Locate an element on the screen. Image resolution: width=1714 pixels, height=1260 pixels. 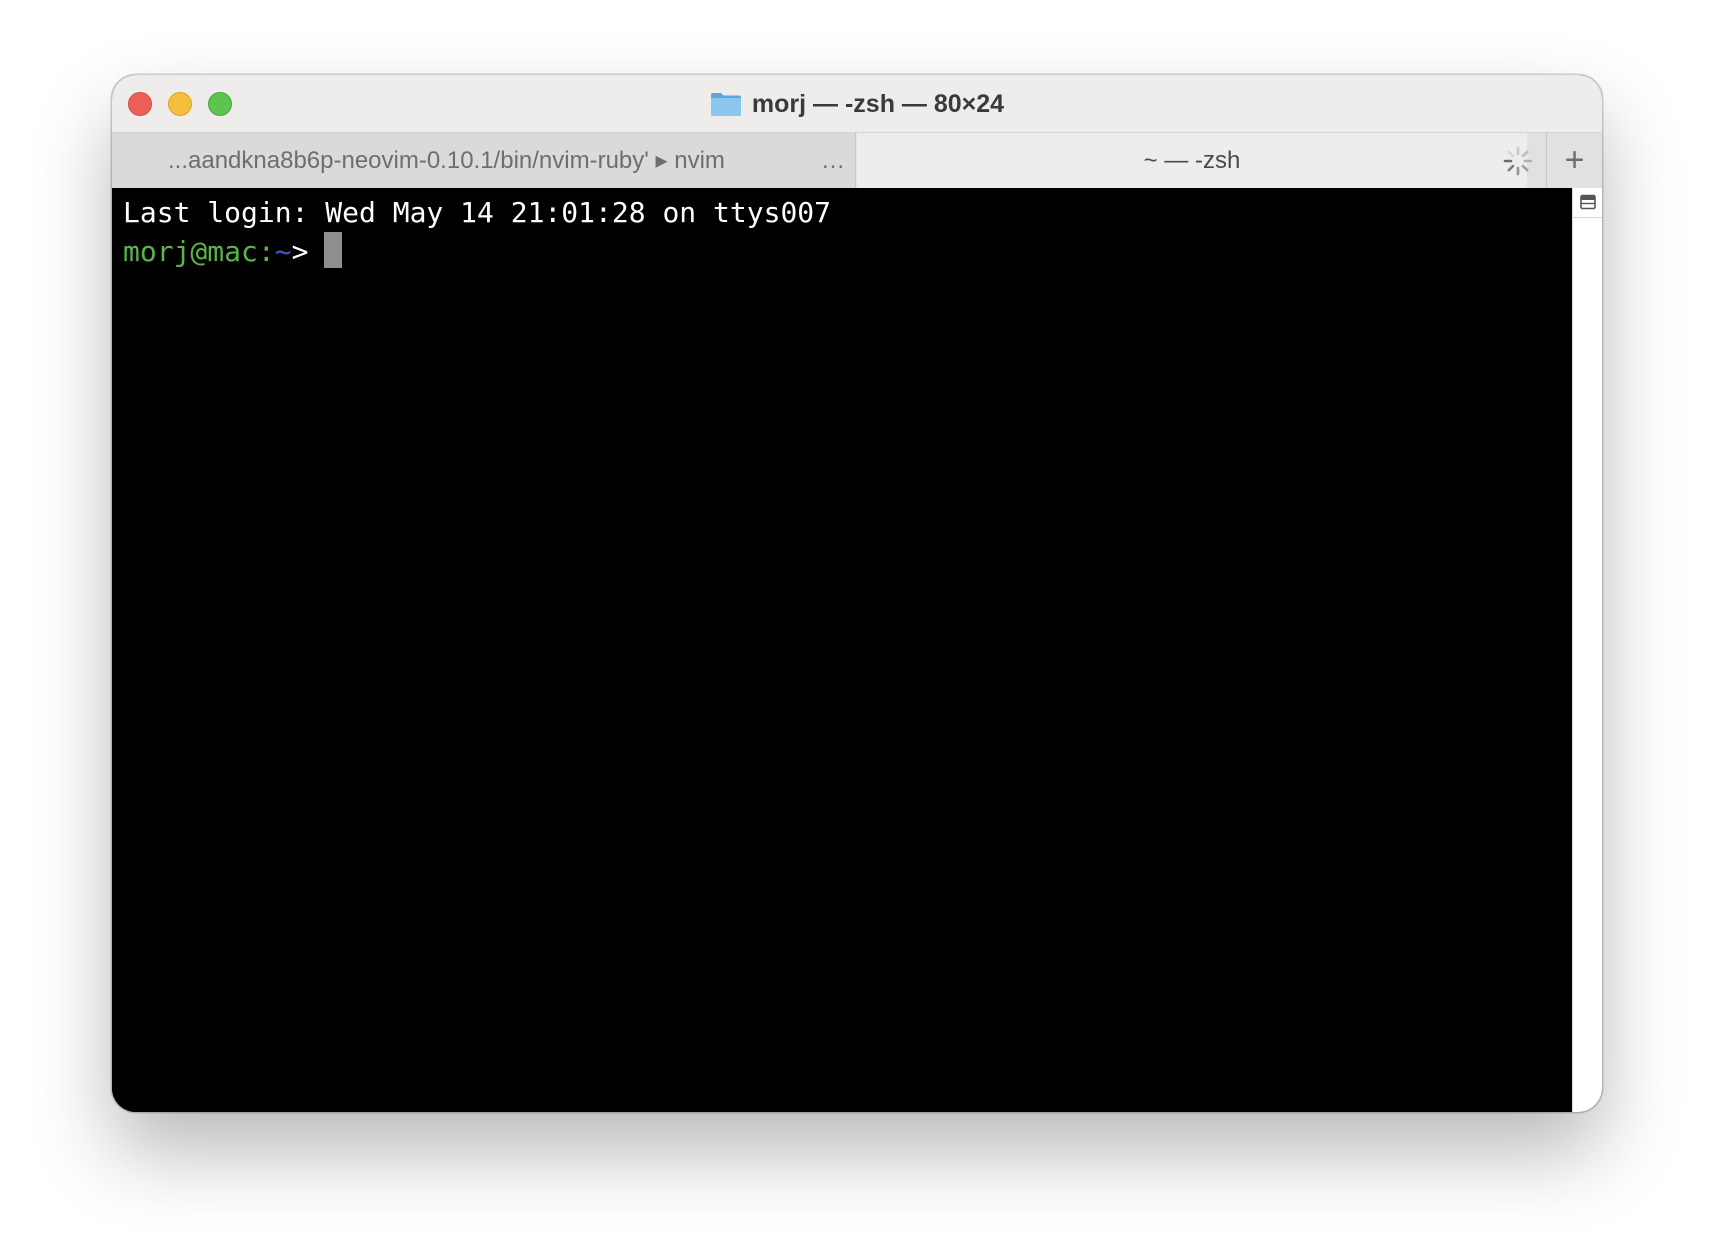
split-pane-icon is located at coordinates (1588, 202).